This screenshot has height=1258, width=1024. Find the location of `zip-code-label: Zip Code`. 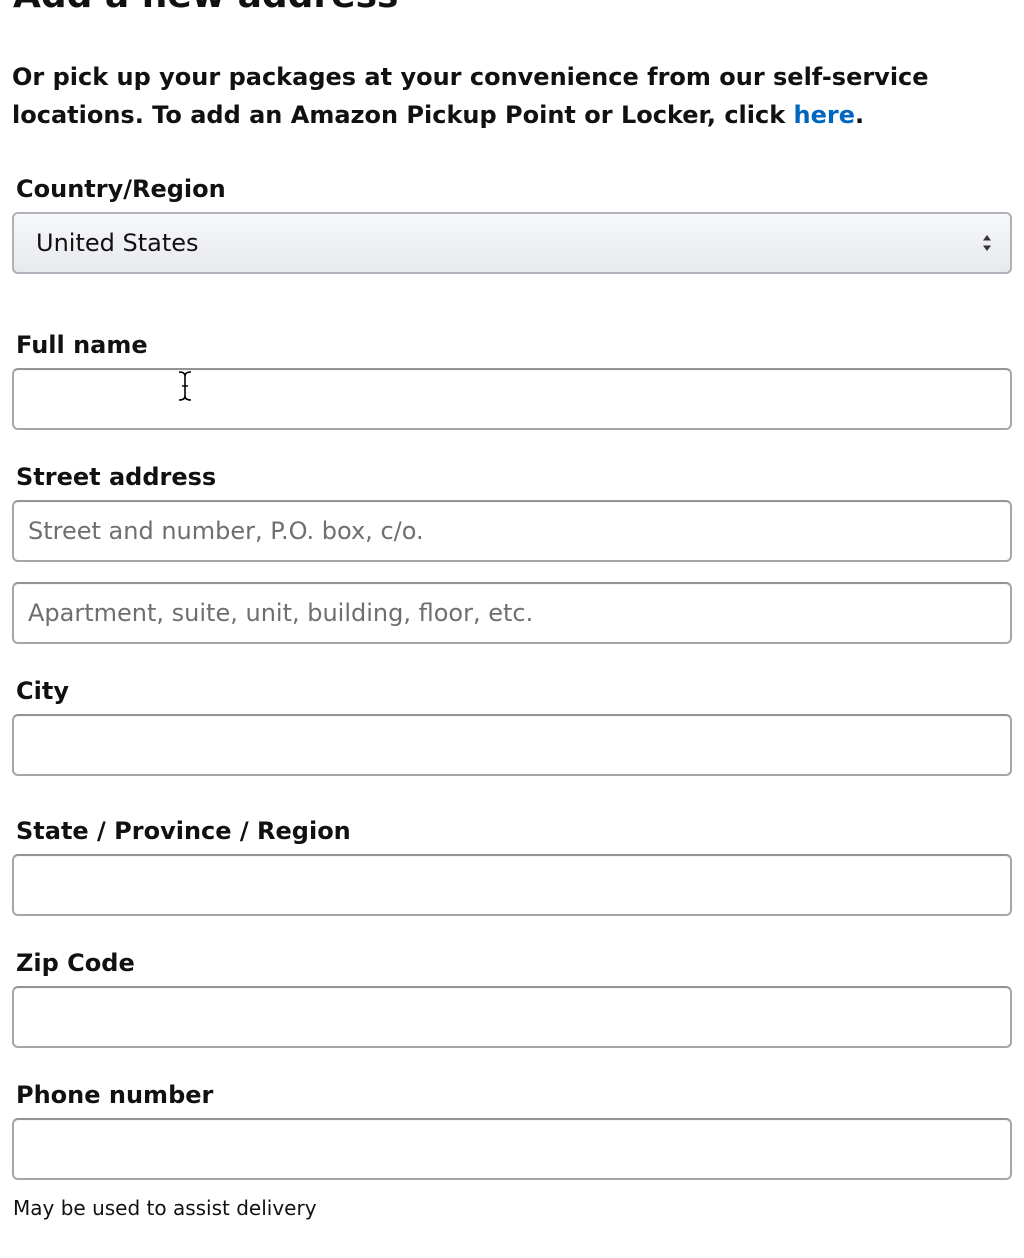

zip-code-label: Zip Code is located at coordinates (75, 963).